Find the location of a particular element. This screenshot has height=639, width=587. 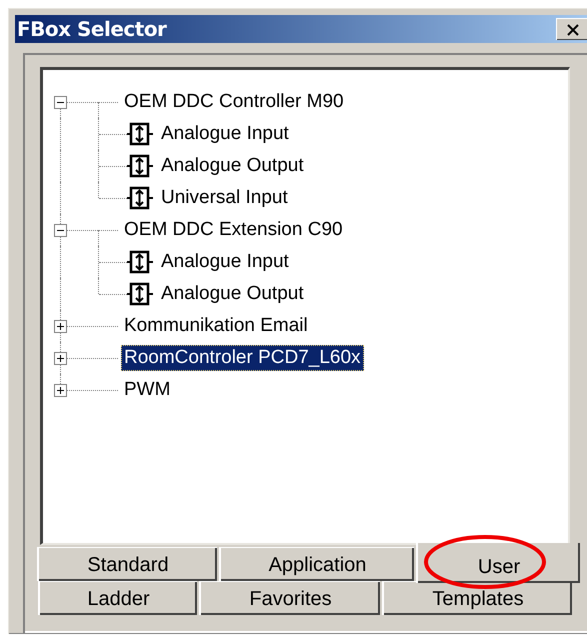

close-button is located at coordinates (571, 29).